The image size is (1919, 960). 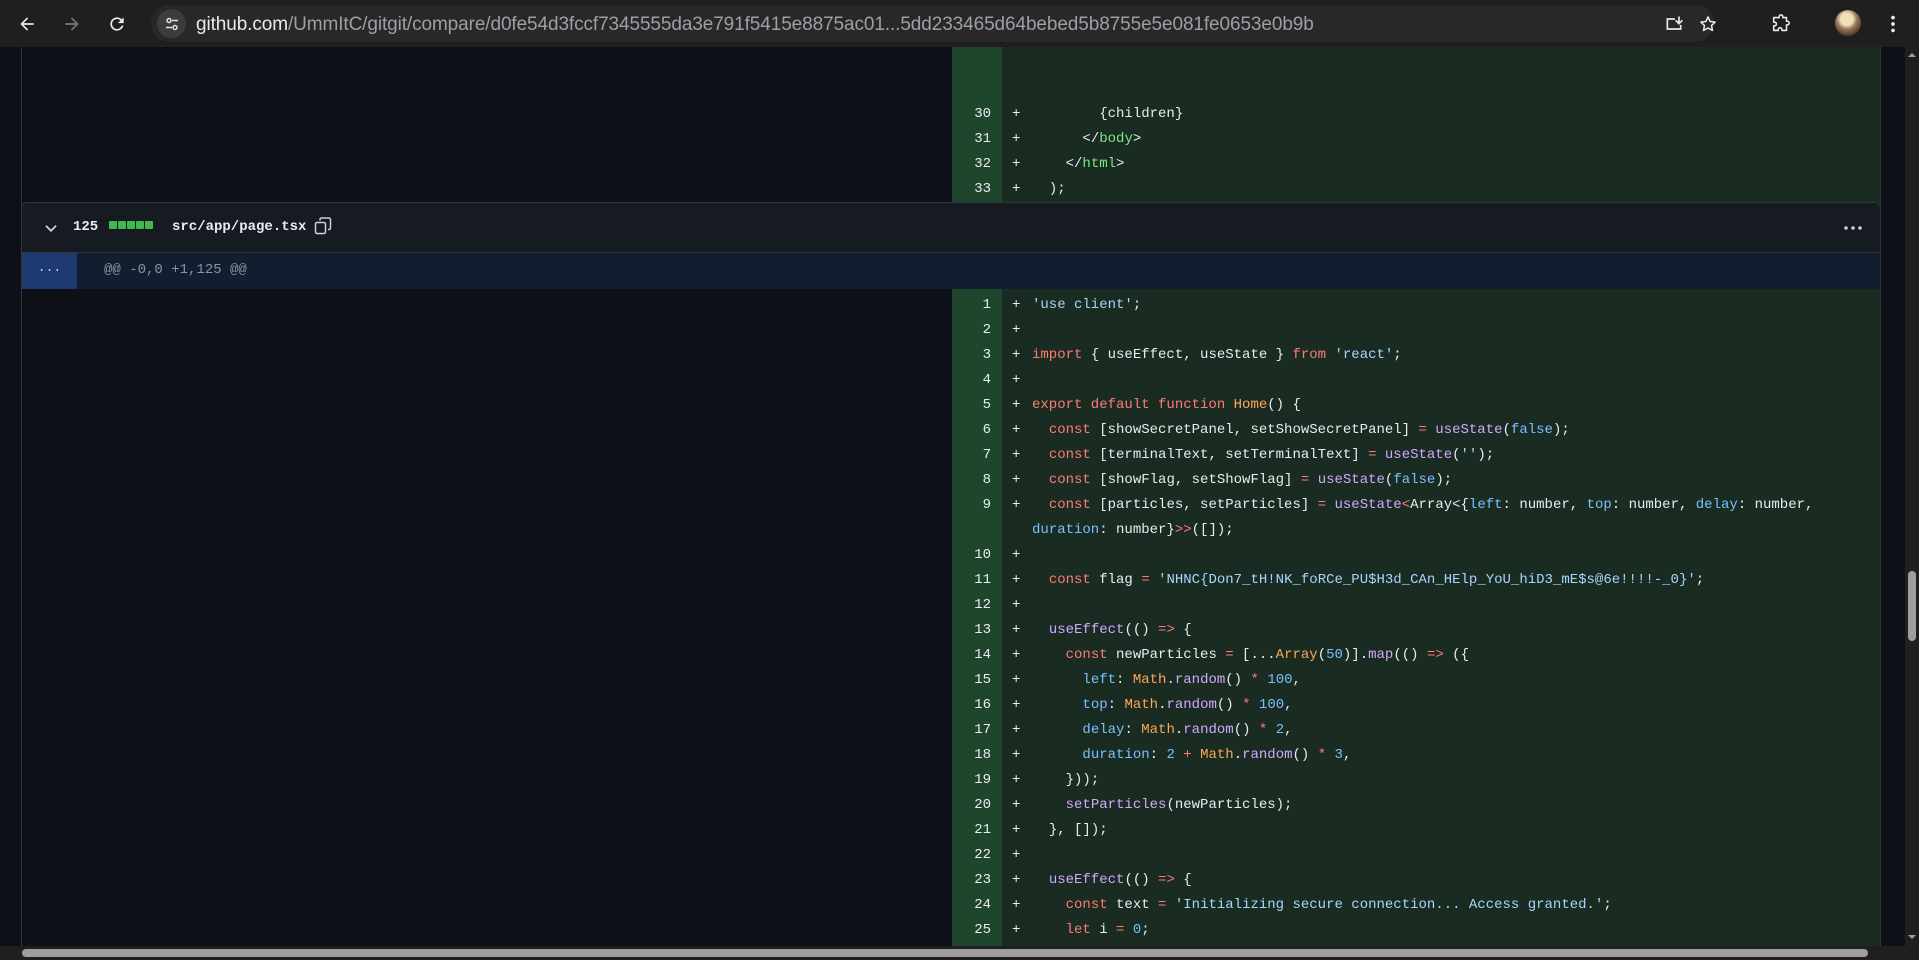 What do you see at coordinates (1416, 805) in the screenshot?
I see `diff-line: 20 + setParticles(newParticles);` at bounding box center [1416, 805].